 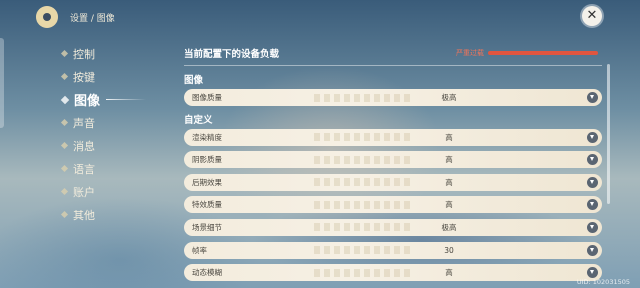 What do you see at coordinates (103, 191) in the screenshot?
I see `sidebar-item-account: 账户` at bounding box center [103, 191].